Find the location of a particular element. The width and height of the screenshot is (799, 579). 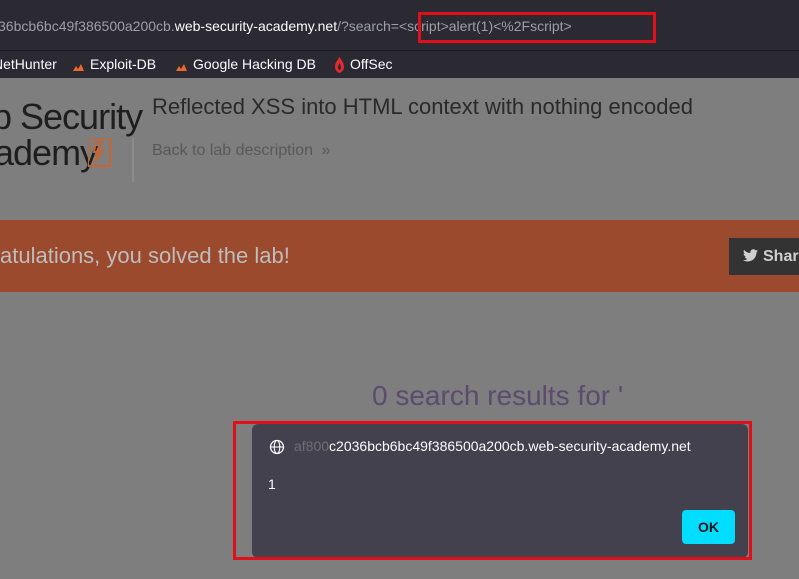

back-to-lab-link: Back to lab description » is located at coordinates (241, 151).